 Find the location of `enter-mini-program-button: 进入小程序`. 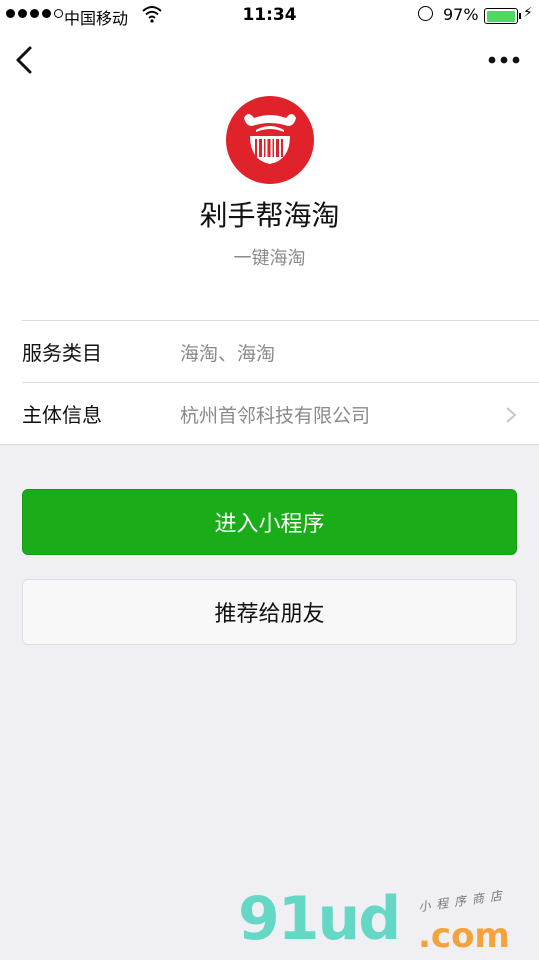

enter-mini-program-button: 进入小程序 is located at coordinates (269, 522).